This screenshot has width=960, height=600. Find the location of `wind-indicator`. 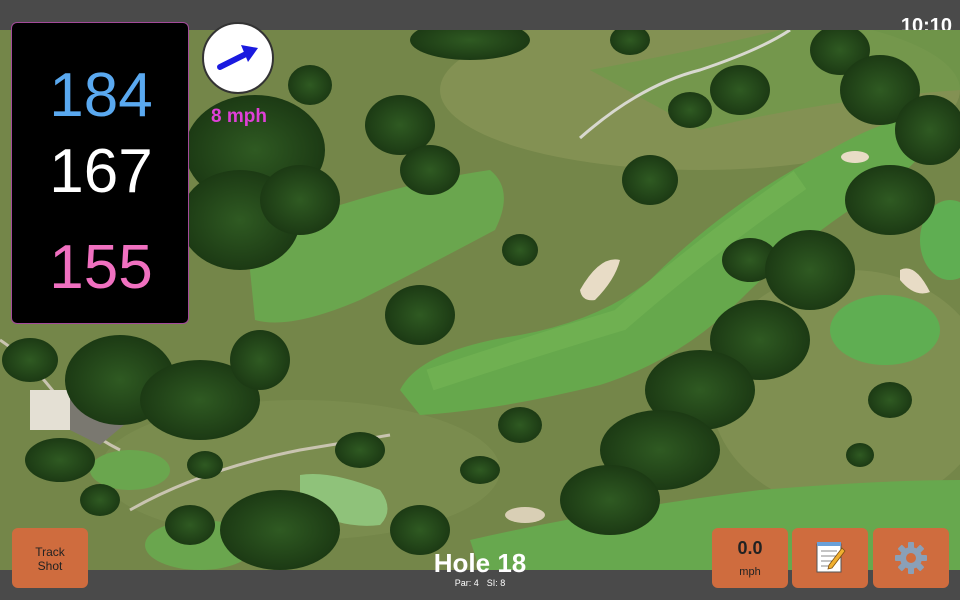

wind-indicator is located at coordinates (238, 58).